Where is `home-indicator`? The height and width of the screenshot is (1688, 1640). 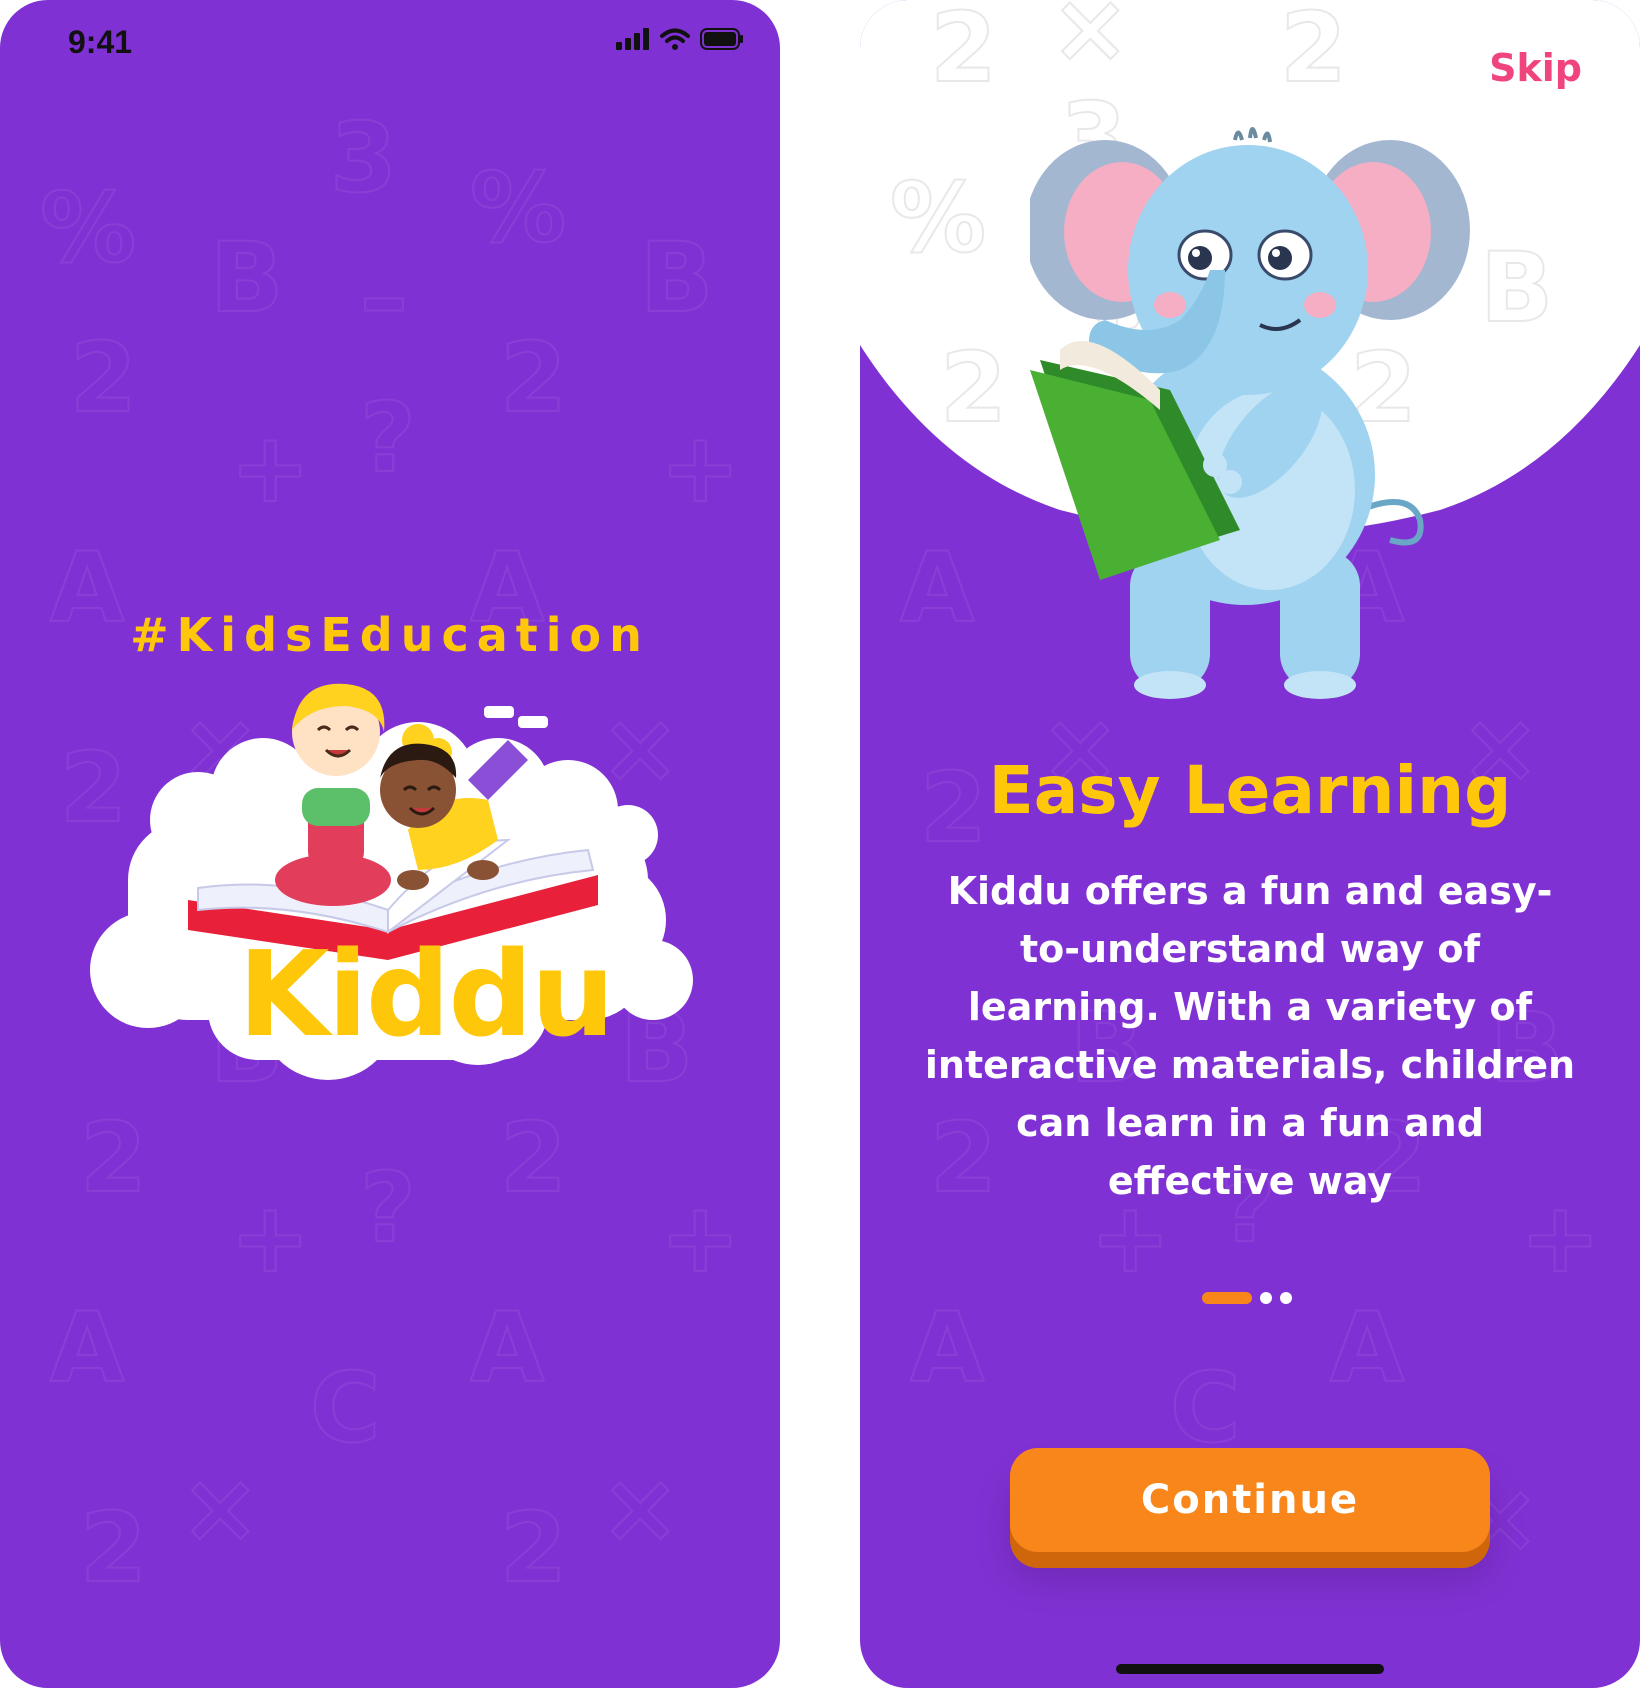
home-indicator is located at coordinates (1250, 1669).